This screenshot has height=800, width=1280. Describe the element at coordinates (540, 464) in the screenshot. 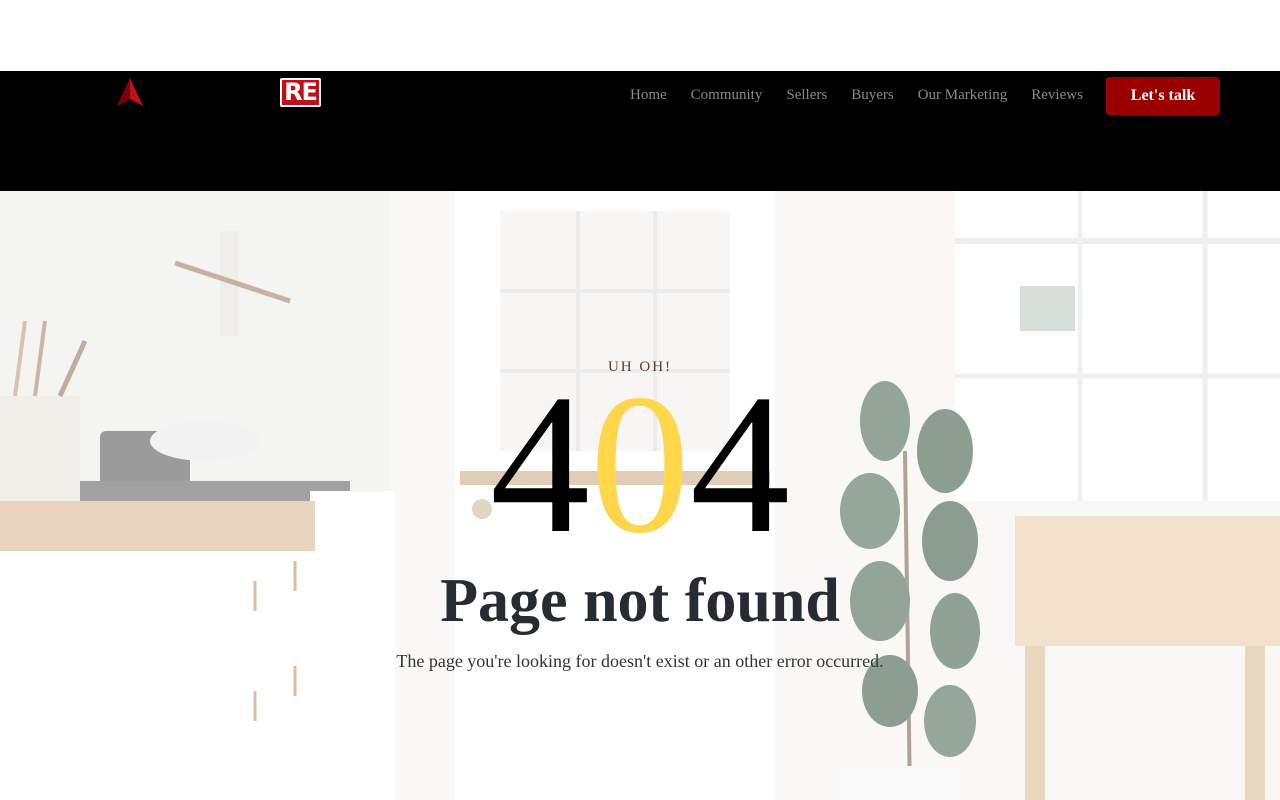

I see `error-code-digit-first: 4` at that location.